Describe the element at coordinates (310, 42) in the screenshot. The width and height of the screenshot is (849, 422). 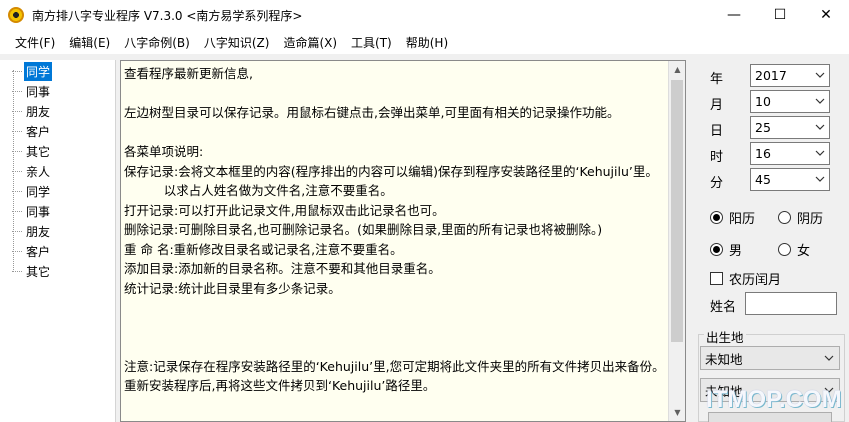
I see `menu-zaoming: 造命篇(X)` at that location.